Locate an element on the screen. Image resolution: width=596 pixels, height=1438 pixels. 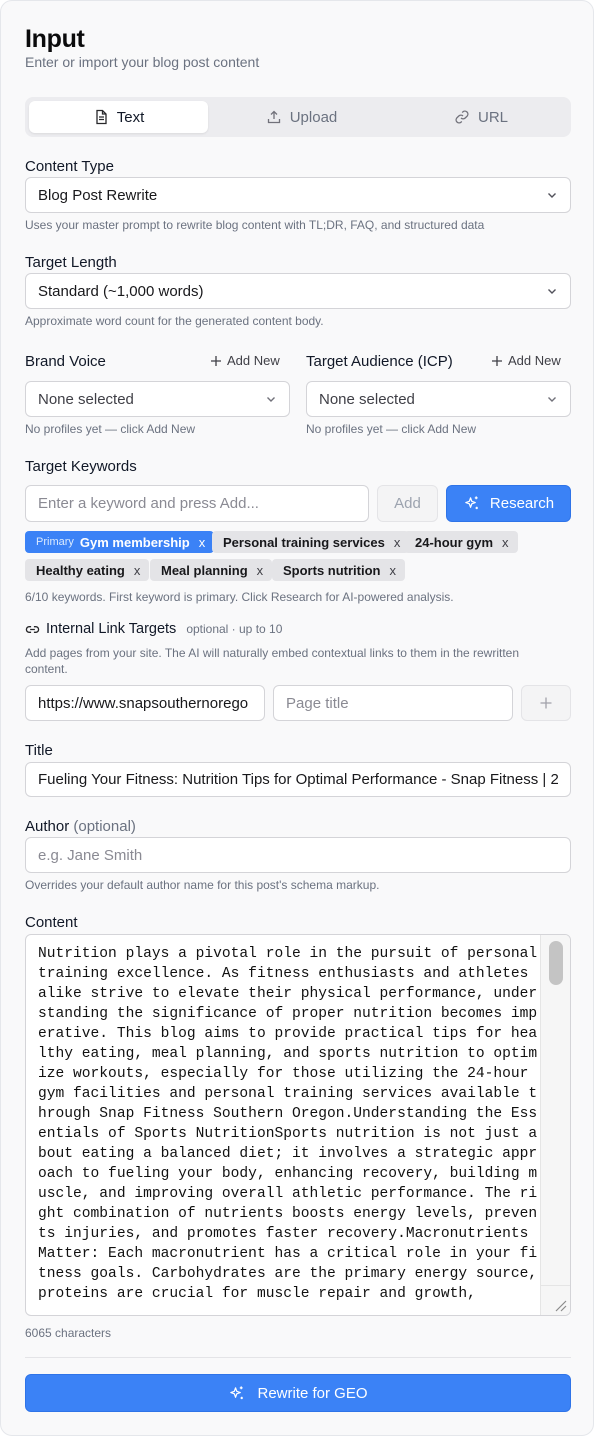
brand-voice-add-new-button: Add New is located at coordinates (245, 360).